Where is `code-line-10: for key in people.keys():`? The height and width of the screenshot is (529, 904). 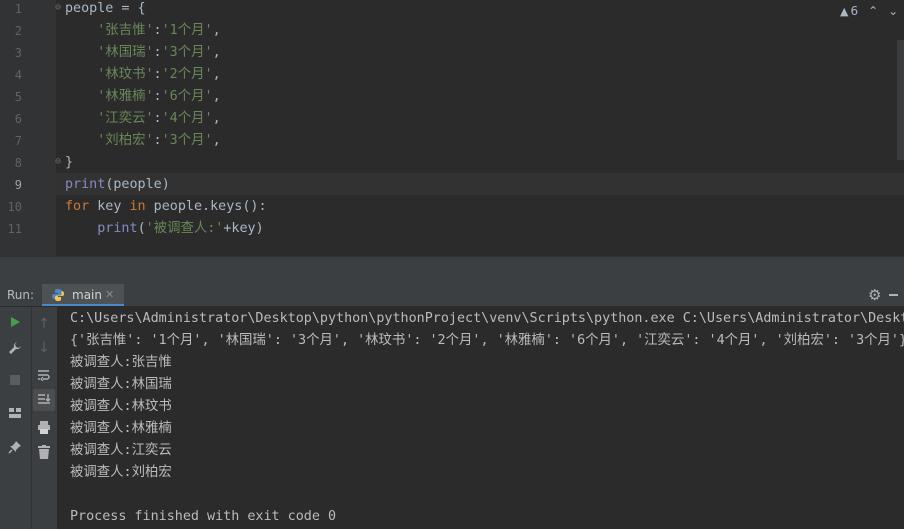
code-line-10: for key in people.keys(): is located at coordinates (166, 207).